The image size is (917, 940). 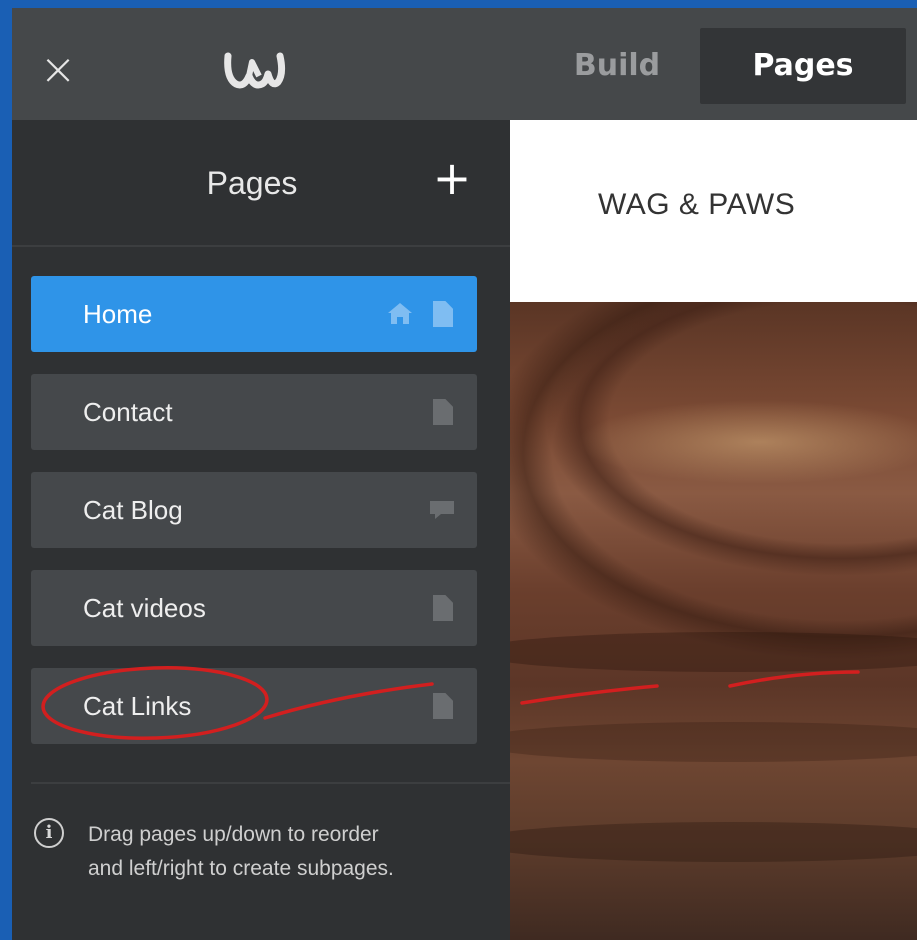 I want to click on page-item-label: Home, so click(x=118, y=314).